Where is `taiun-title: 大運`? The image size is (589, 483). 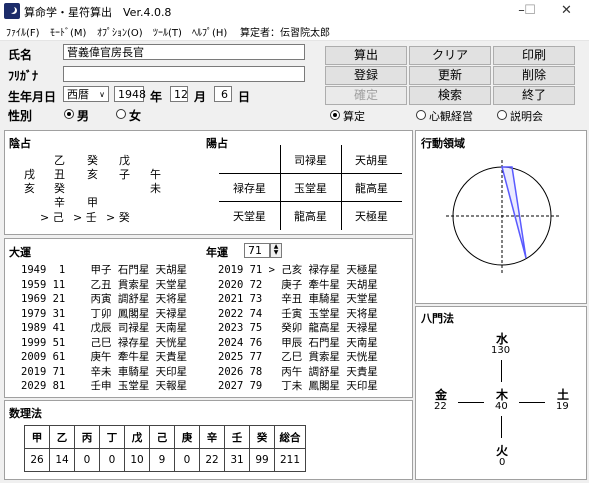
taiun-title: 大運 is located at coordinates (20, 252).